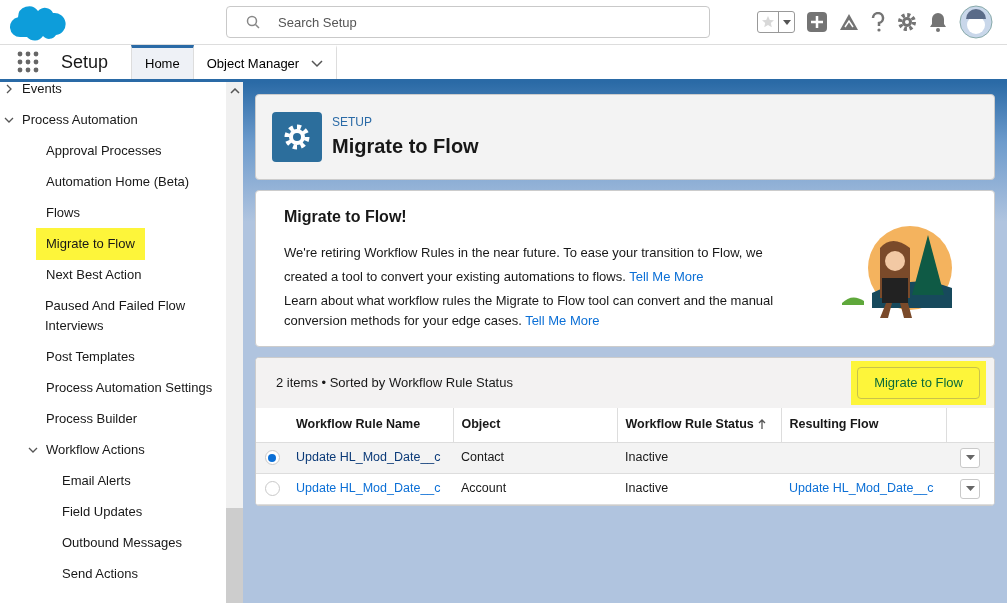  What do you see at coordinates (481, 425) in the screenshot?
I see `column-header: Object` at bounding box center [481, 425].